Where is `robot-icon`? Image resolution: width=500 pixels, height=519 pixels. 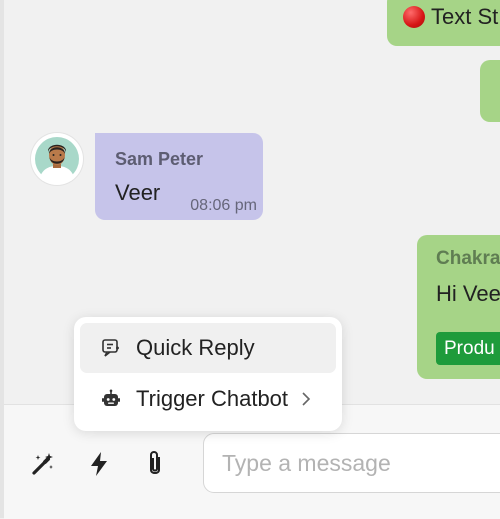
robot-icon is located at coordinates (111, 399).